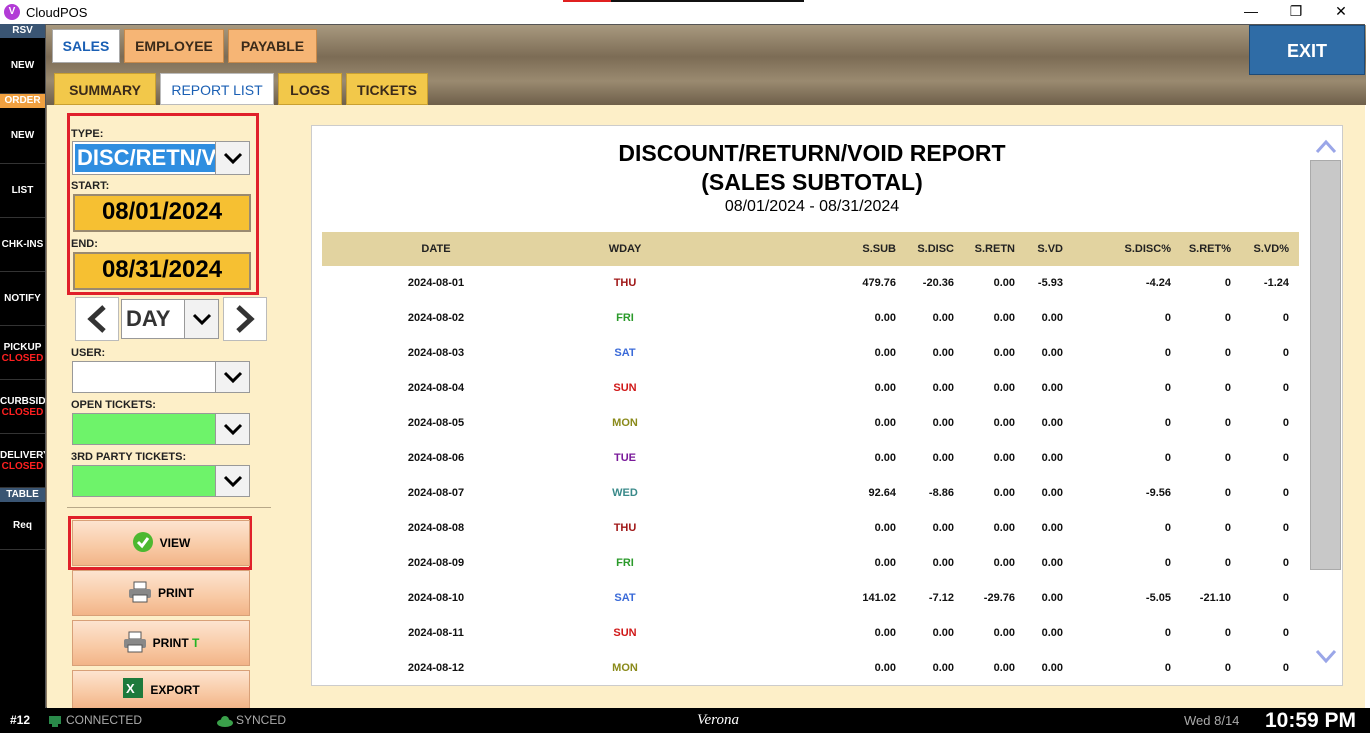 This screenshot has height=733, width=1370. Describe the element at coordinates (22, 495) in the screenshot. I see `table-header: TABLE` at that location.